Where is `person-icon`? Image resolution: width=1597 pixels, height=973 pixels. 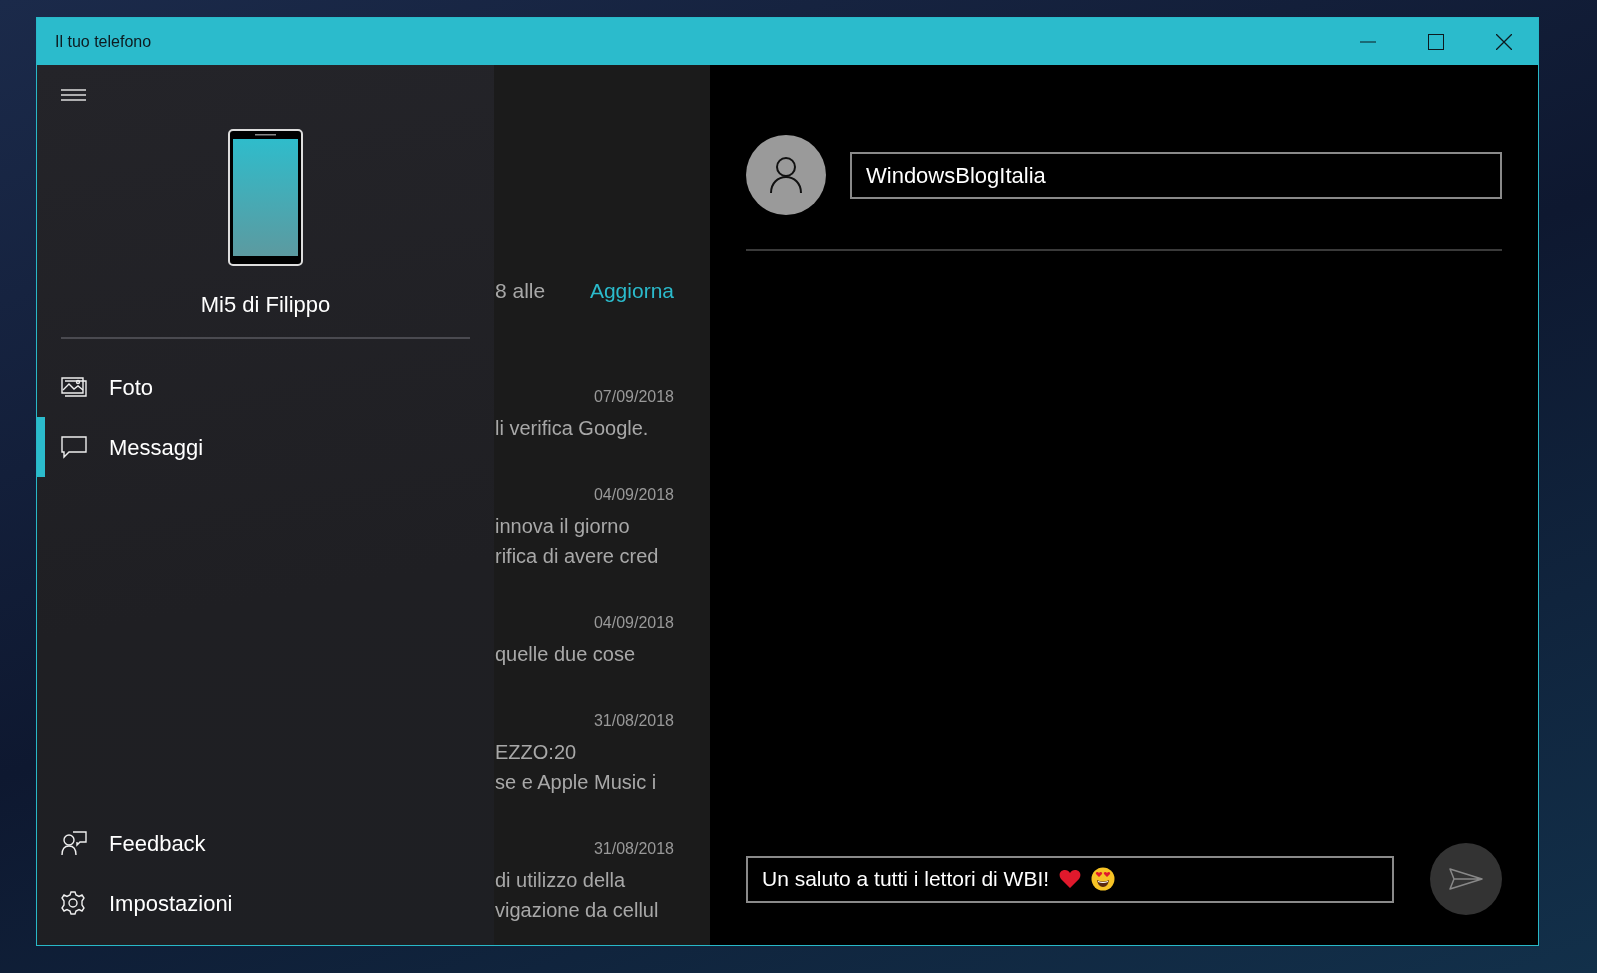
person-icon is located at coordinates (786, 175).